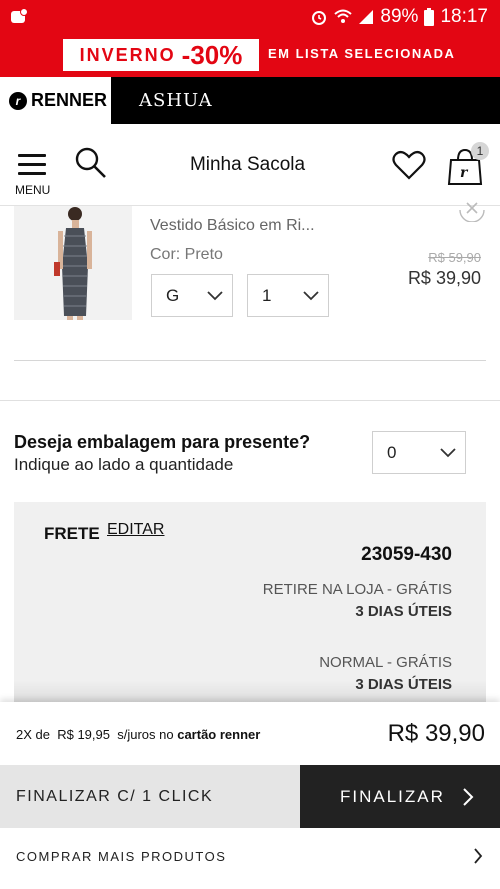 Image resolution: width=500 pixels, height=889 pixels. I want to click on alarm-icon, so click(319, 18).